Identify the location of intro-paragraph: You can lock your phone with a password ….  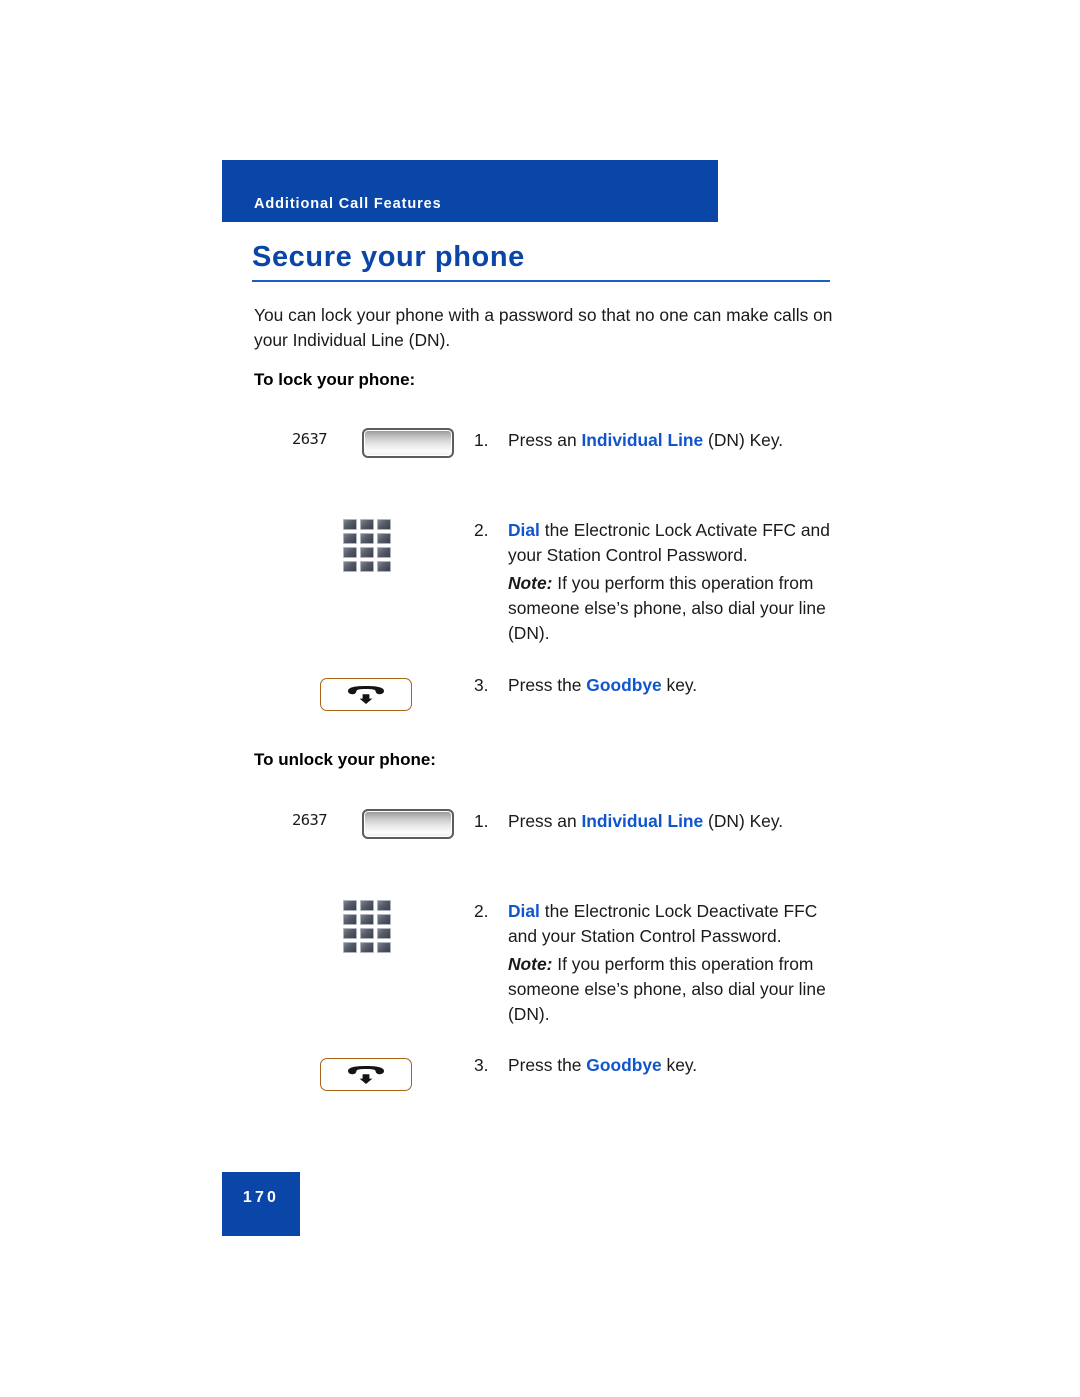
(543, 327).